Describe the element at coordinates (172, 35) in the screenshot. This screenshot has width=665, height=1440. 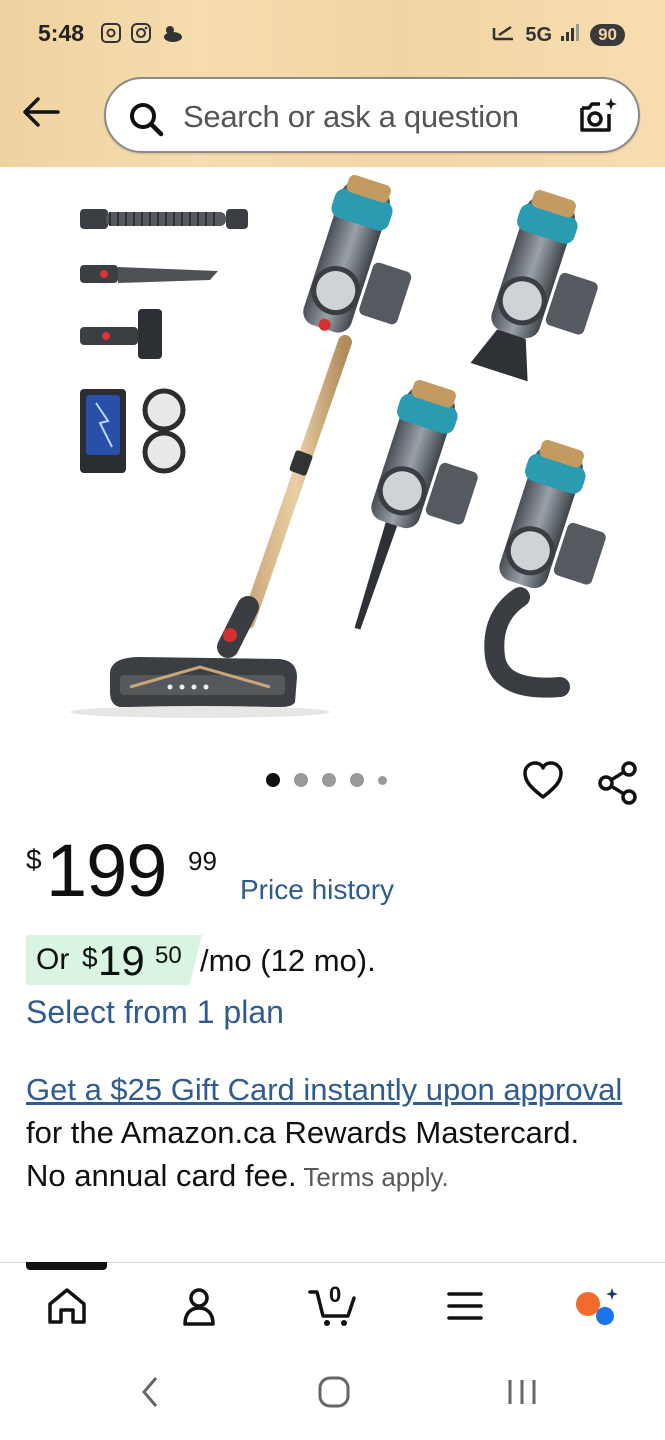
I see `weather-icon` at that location.